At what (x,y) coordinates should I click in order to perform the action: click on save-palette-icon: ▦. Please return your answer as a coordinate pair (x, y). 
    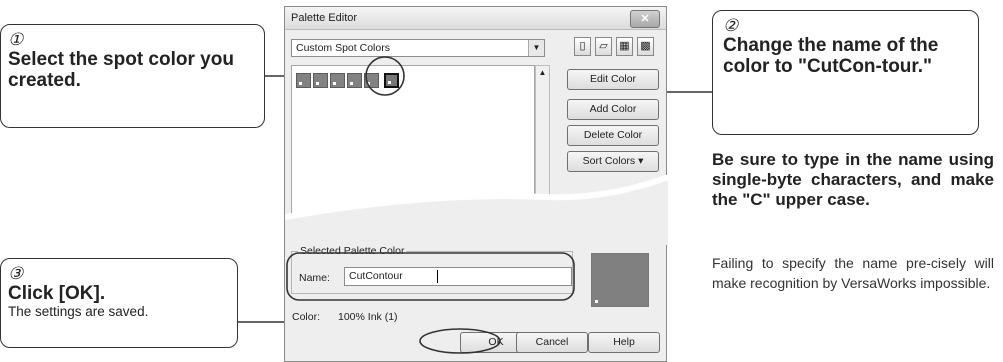
    Looking at the image, I should click on (624, 46).